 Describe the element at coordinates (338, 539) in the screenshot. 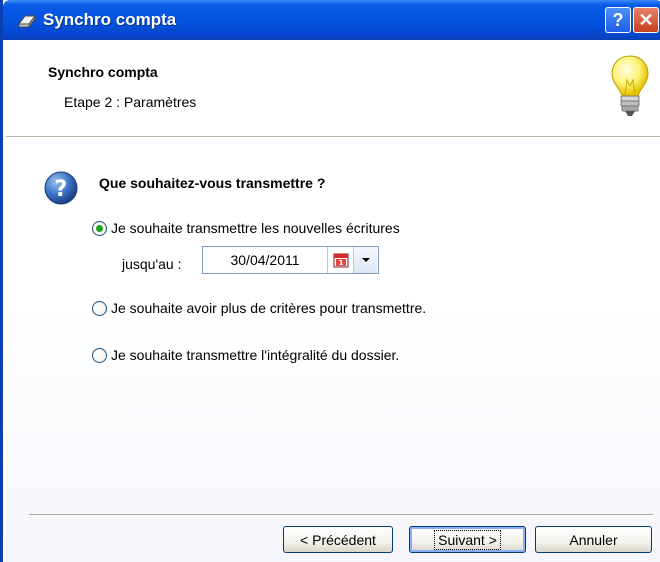

I see `previous-button: < Précédent` at that location.